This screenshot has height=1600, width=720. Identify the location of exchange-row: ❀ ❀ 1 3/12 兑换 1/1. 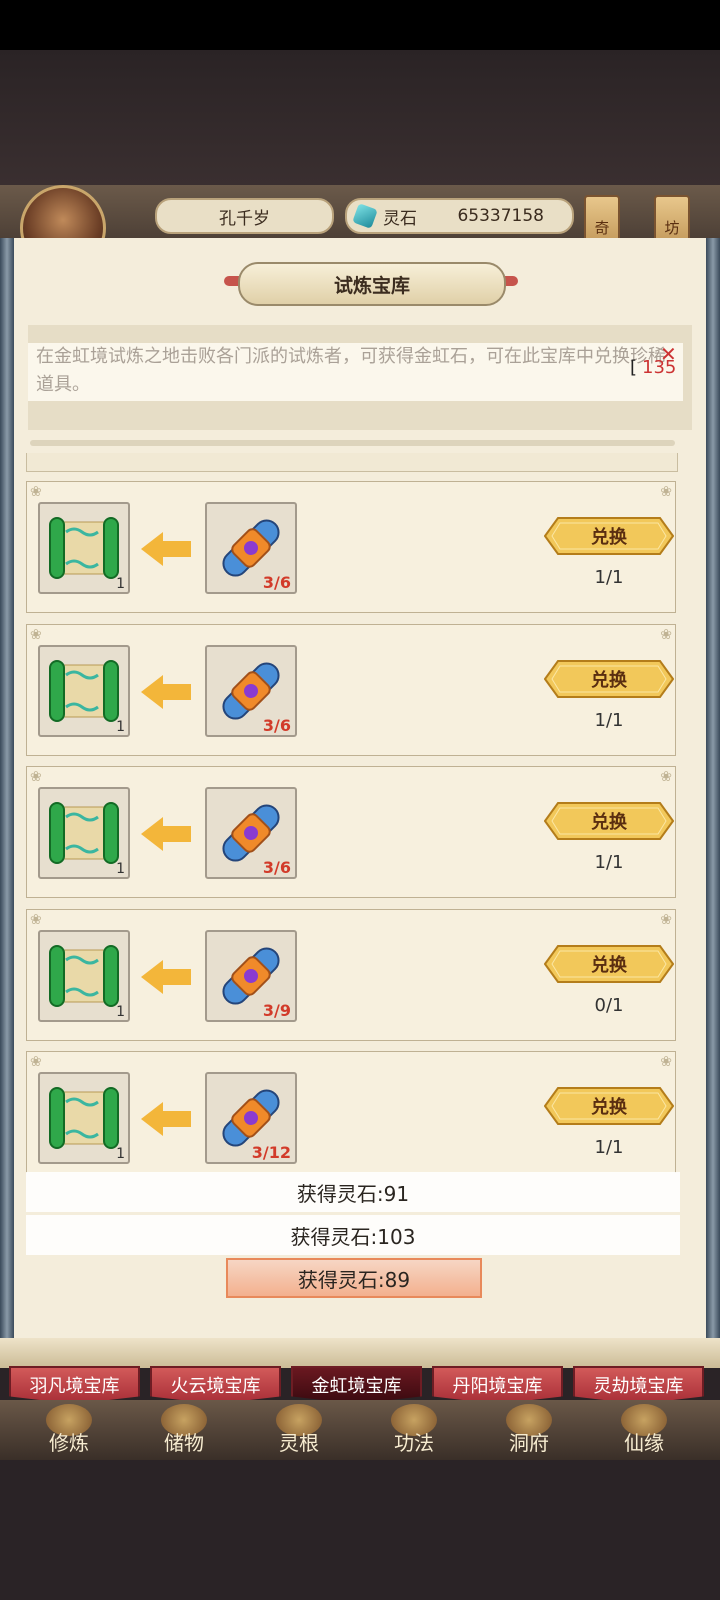
(351, 1112).